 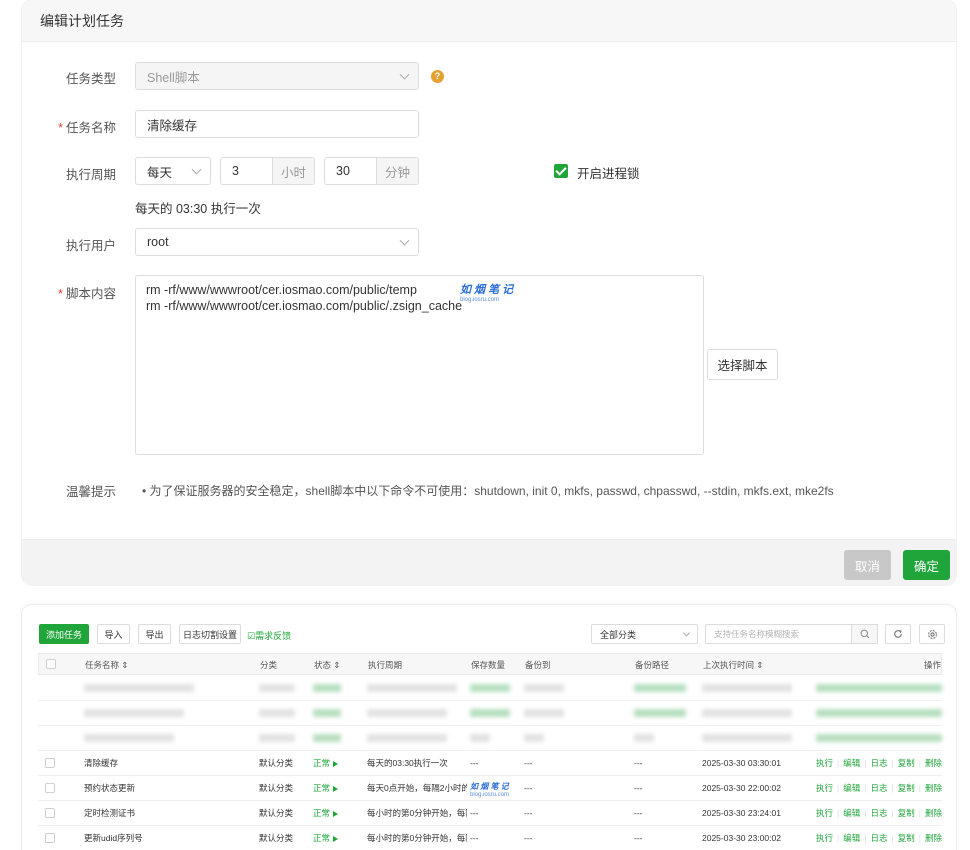 What do you see at coordinates (644, 634) in the screenshot?
I see `category-select: 全部分类` at bounding box center [644, 634].